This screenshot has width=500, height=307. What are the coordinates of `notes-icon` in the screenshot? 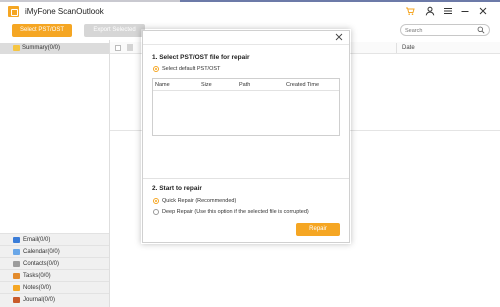 It's located at (16, 288).